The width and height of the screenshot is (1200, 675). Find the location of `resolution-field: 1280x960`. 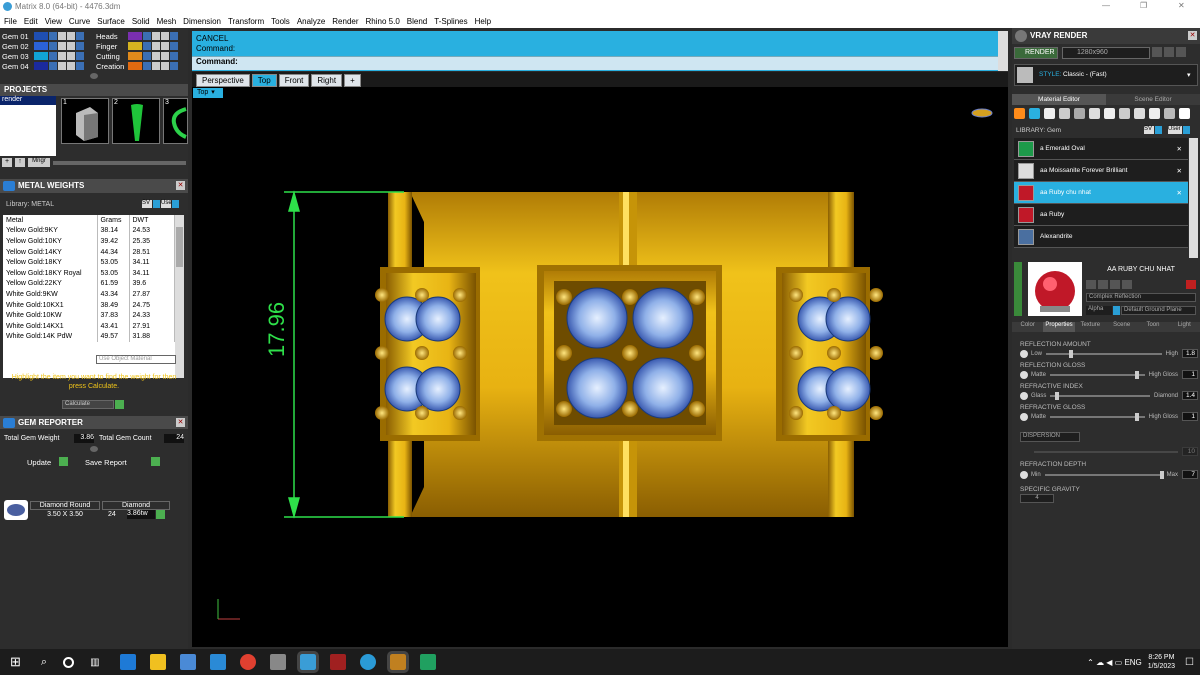

resolution-field: 1280x960 is located at coordinates (1106, 53).